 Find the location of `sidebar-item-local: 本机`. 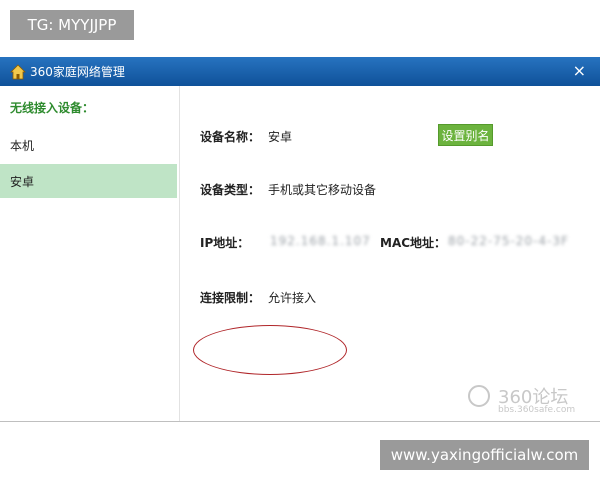

sidebar-item-local: 本机 is located at coordinates (88, 145).